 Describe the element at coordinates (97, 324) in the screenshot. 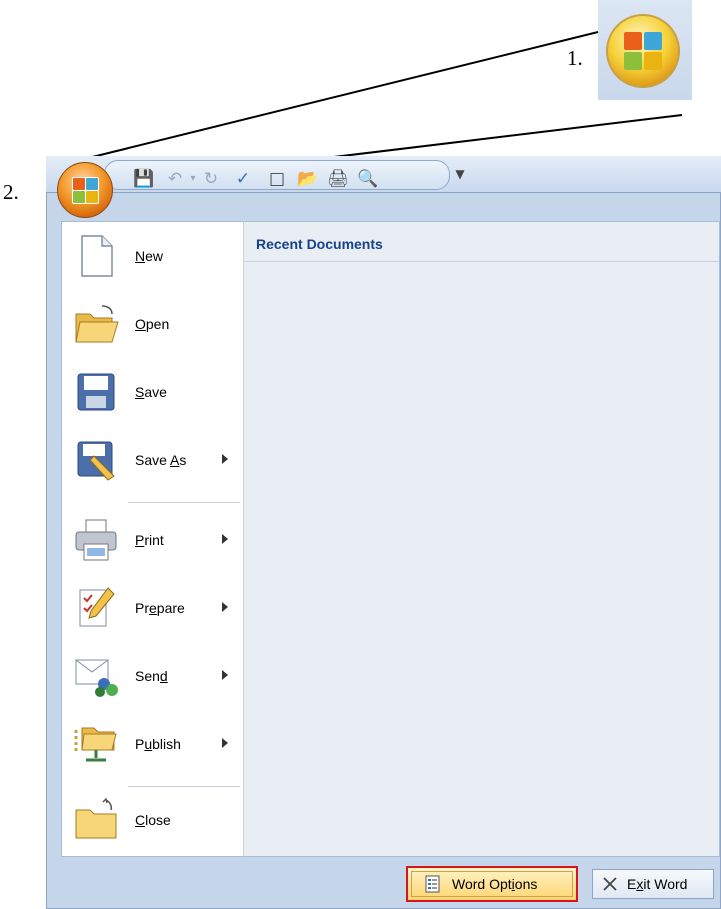

I see `open-folder-icon` at that location.